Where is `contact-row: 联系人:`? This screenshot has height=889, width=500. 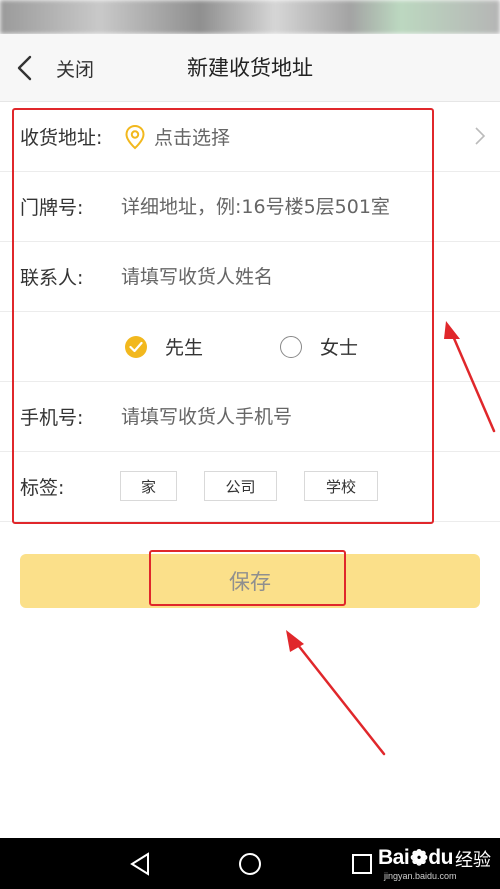 contact-row: 联系人: is located at coordinates (250, 277).